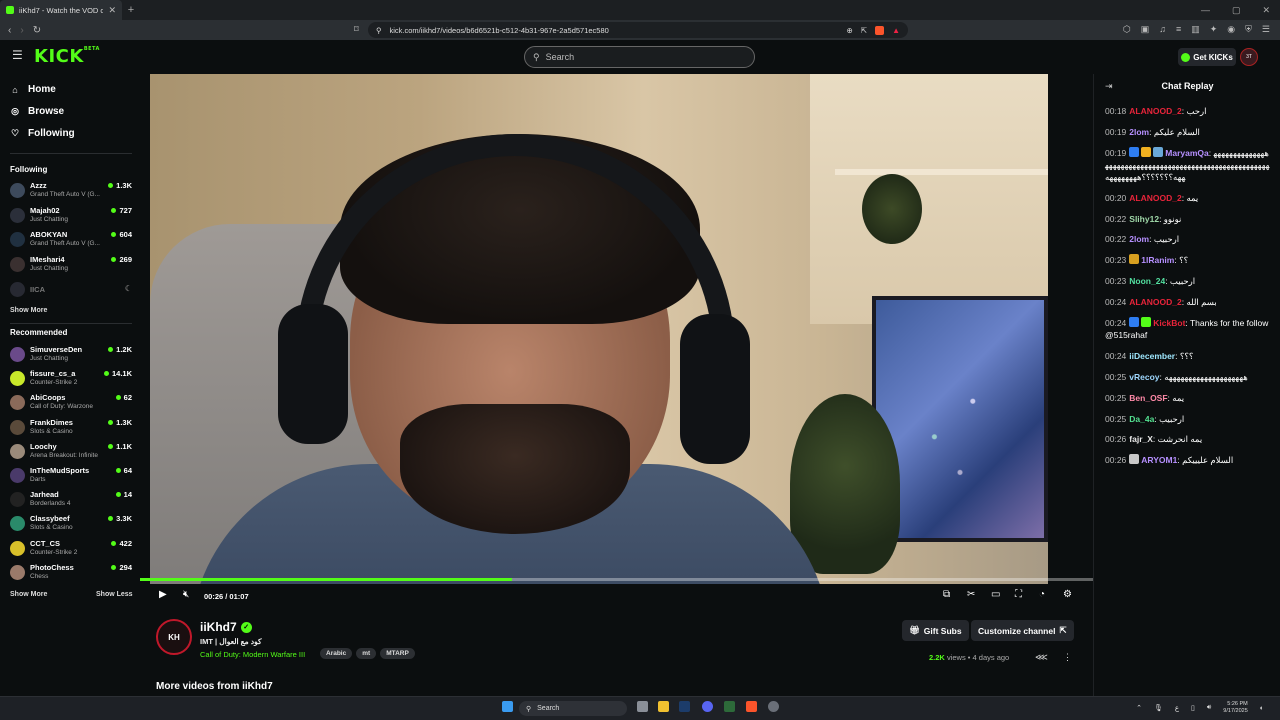 The image size is (1280, 720). Describe the element at coordinates (663, 706) in the screenshot. I see `file-explorer-icon` at that location.